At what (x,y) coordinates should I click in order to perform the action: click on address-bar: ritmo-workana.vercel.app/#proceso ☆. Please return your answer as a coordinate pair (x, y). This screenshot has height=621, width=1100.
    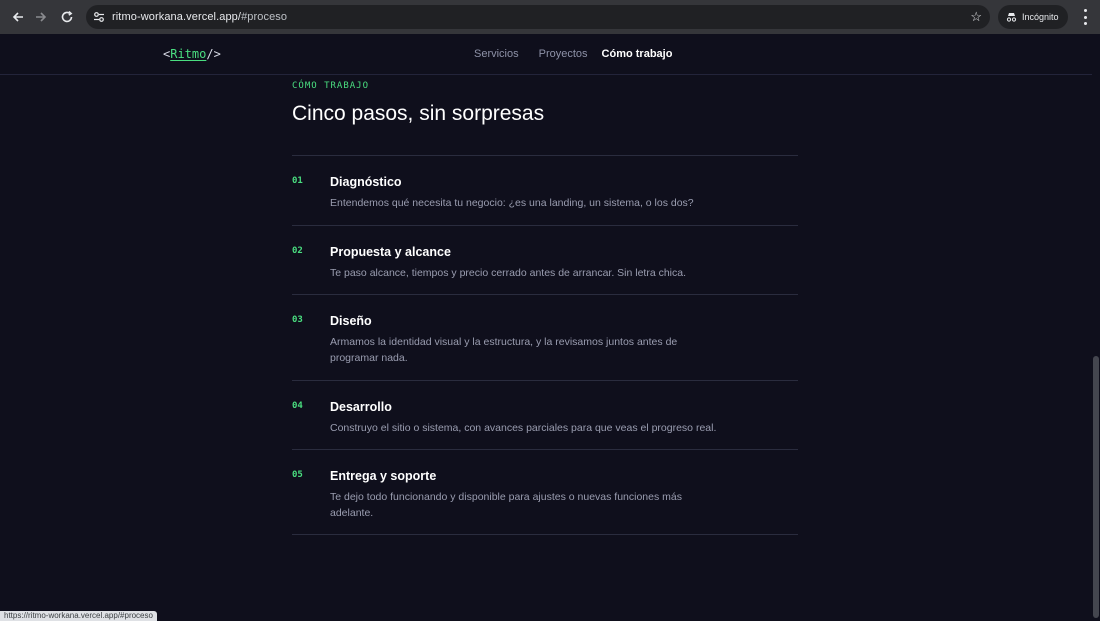
    Looking at the image, I should click on (538, 17).